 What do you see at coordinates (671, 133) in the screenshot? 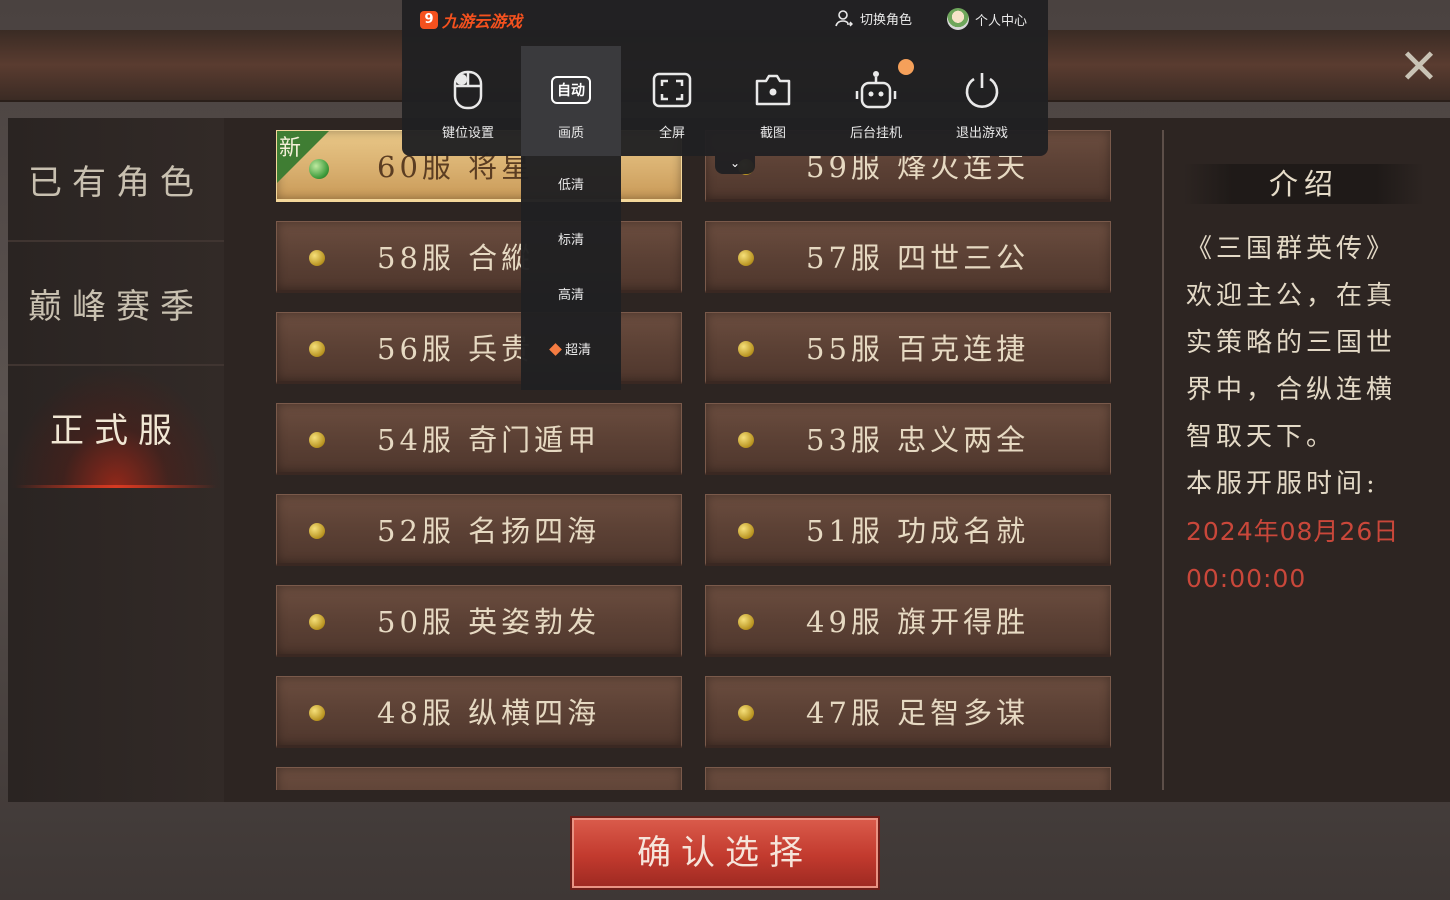
I see `tool-label: 全屏` at bounding box center [671, 133].